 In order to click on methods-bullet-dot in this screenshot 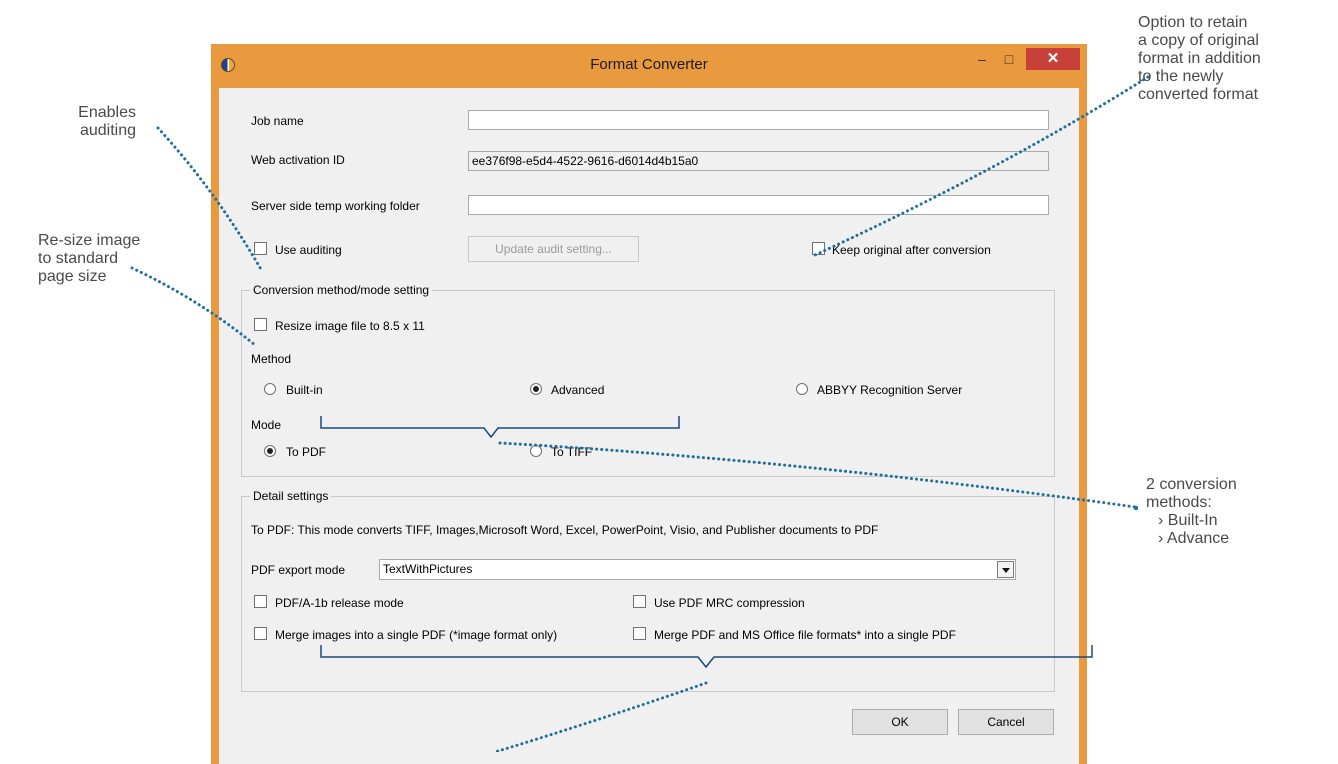, I will do `click(1136, 508)`.